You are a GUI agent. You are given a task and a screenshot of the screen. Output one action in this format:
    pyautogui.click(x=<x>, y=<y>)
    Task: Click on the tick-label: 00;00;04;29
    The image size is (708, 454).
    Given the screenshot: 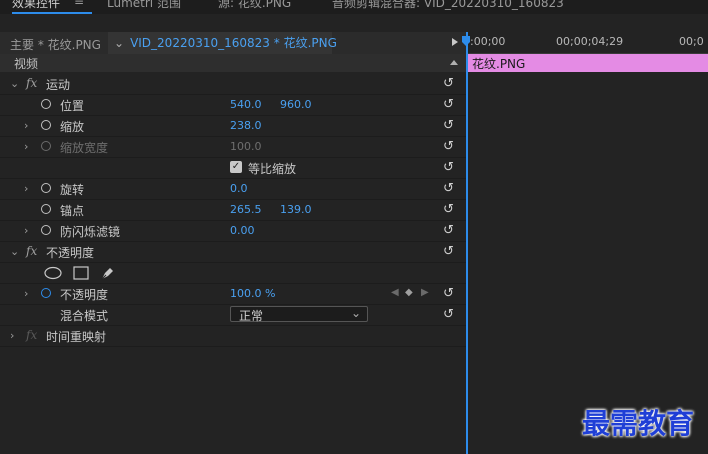 What is the action you would take?
    pyautogui.click(x=590, y=41)
    